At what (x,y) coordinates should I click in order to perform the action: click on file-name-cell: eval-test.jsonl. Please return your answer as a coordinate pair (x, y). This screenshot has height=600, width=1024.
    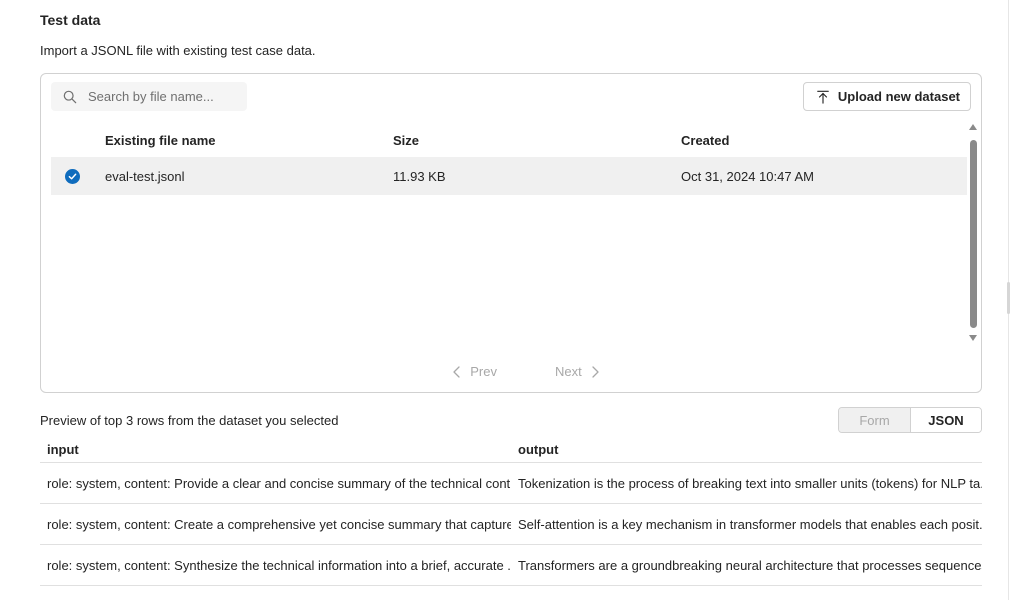
    Looking at the image, I should click on (145, 176).